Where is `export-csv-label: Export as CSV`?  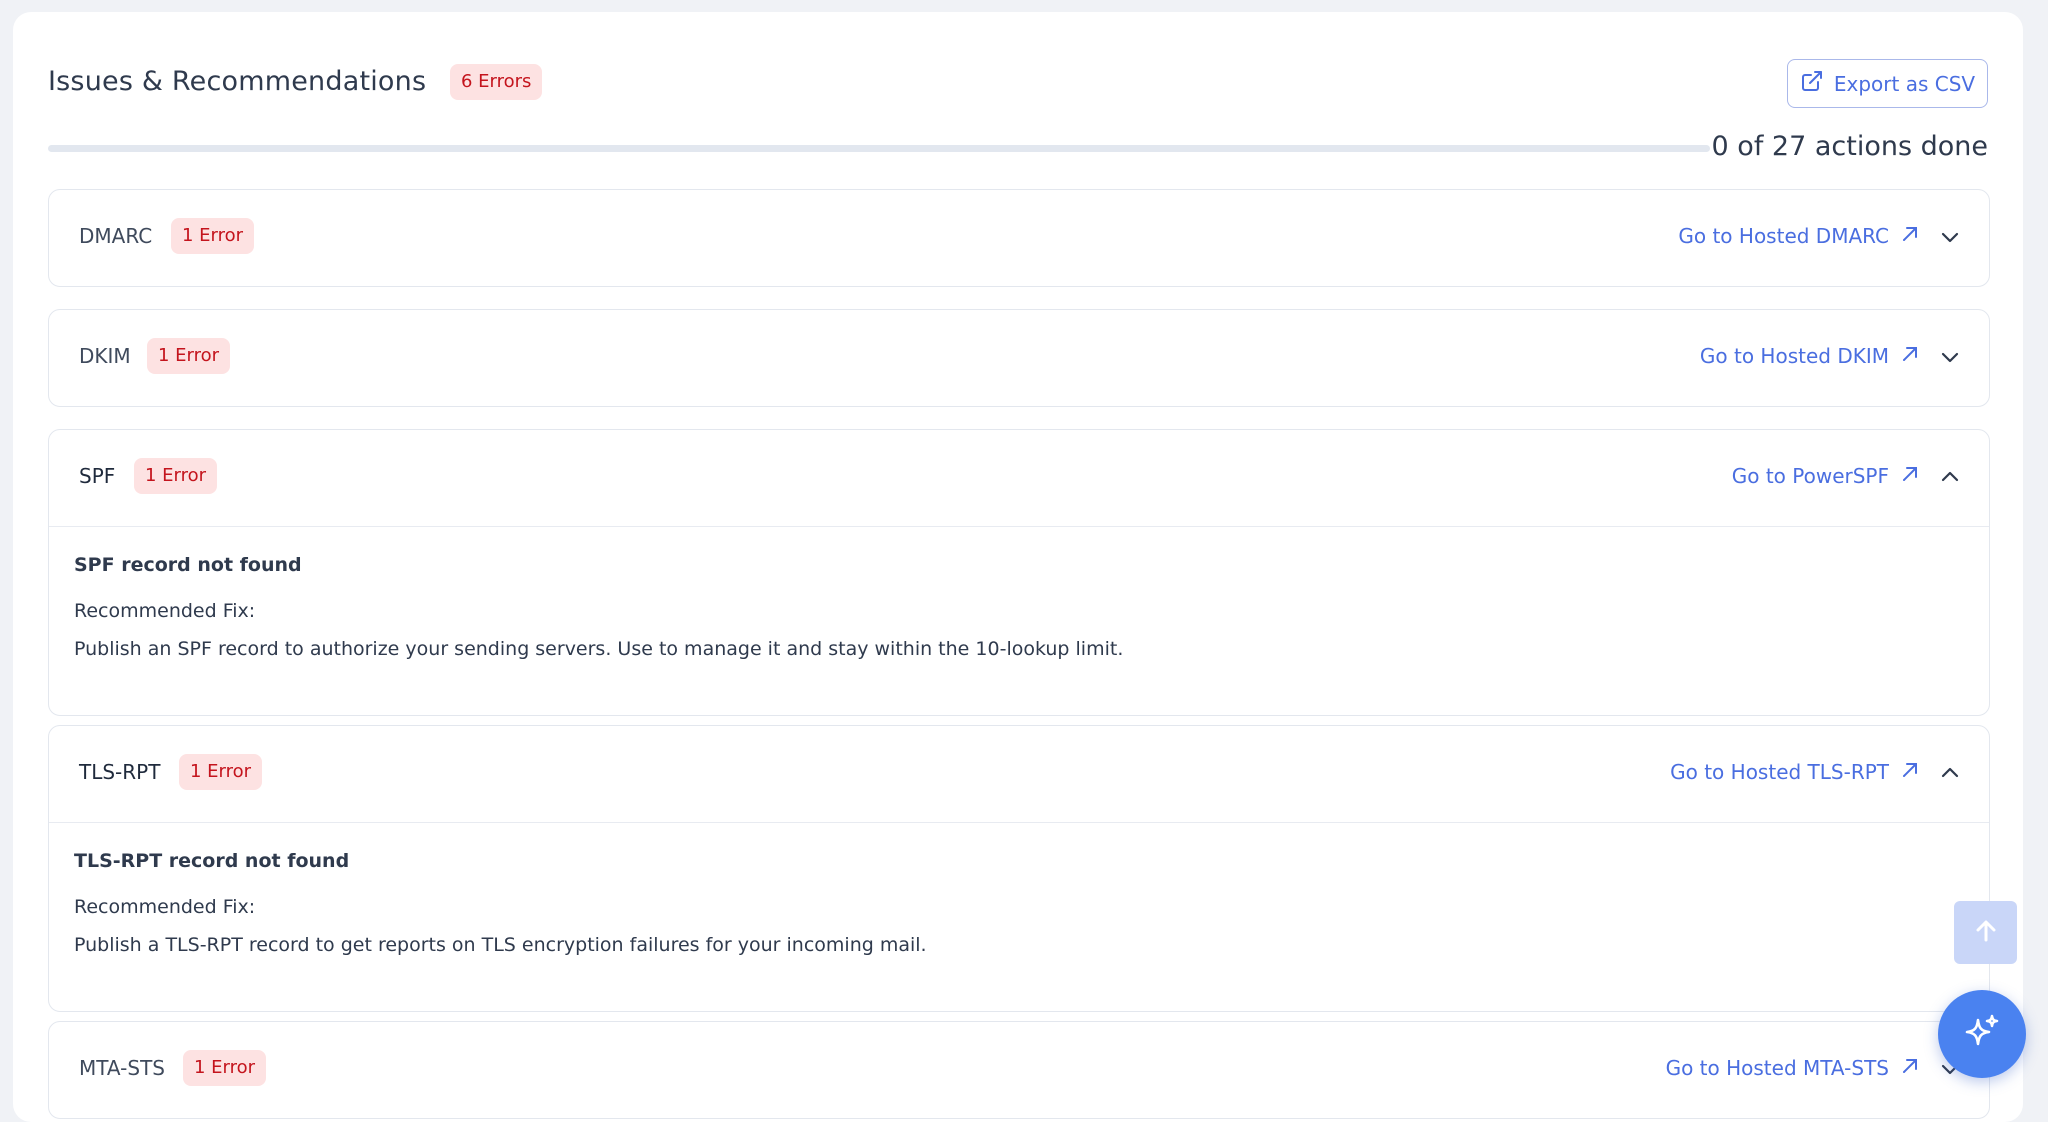 export-csv-label: Export as CSV is located at coordinates (1904, 83).